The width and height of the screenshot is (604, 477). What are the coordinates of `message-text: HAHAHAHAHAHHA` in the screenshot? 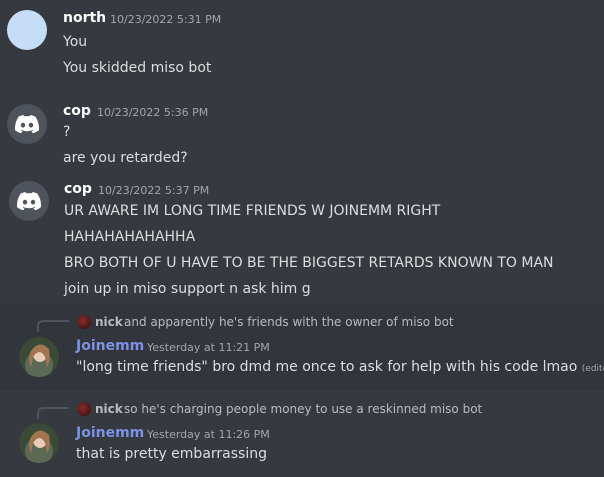 It's located at (130, 237).